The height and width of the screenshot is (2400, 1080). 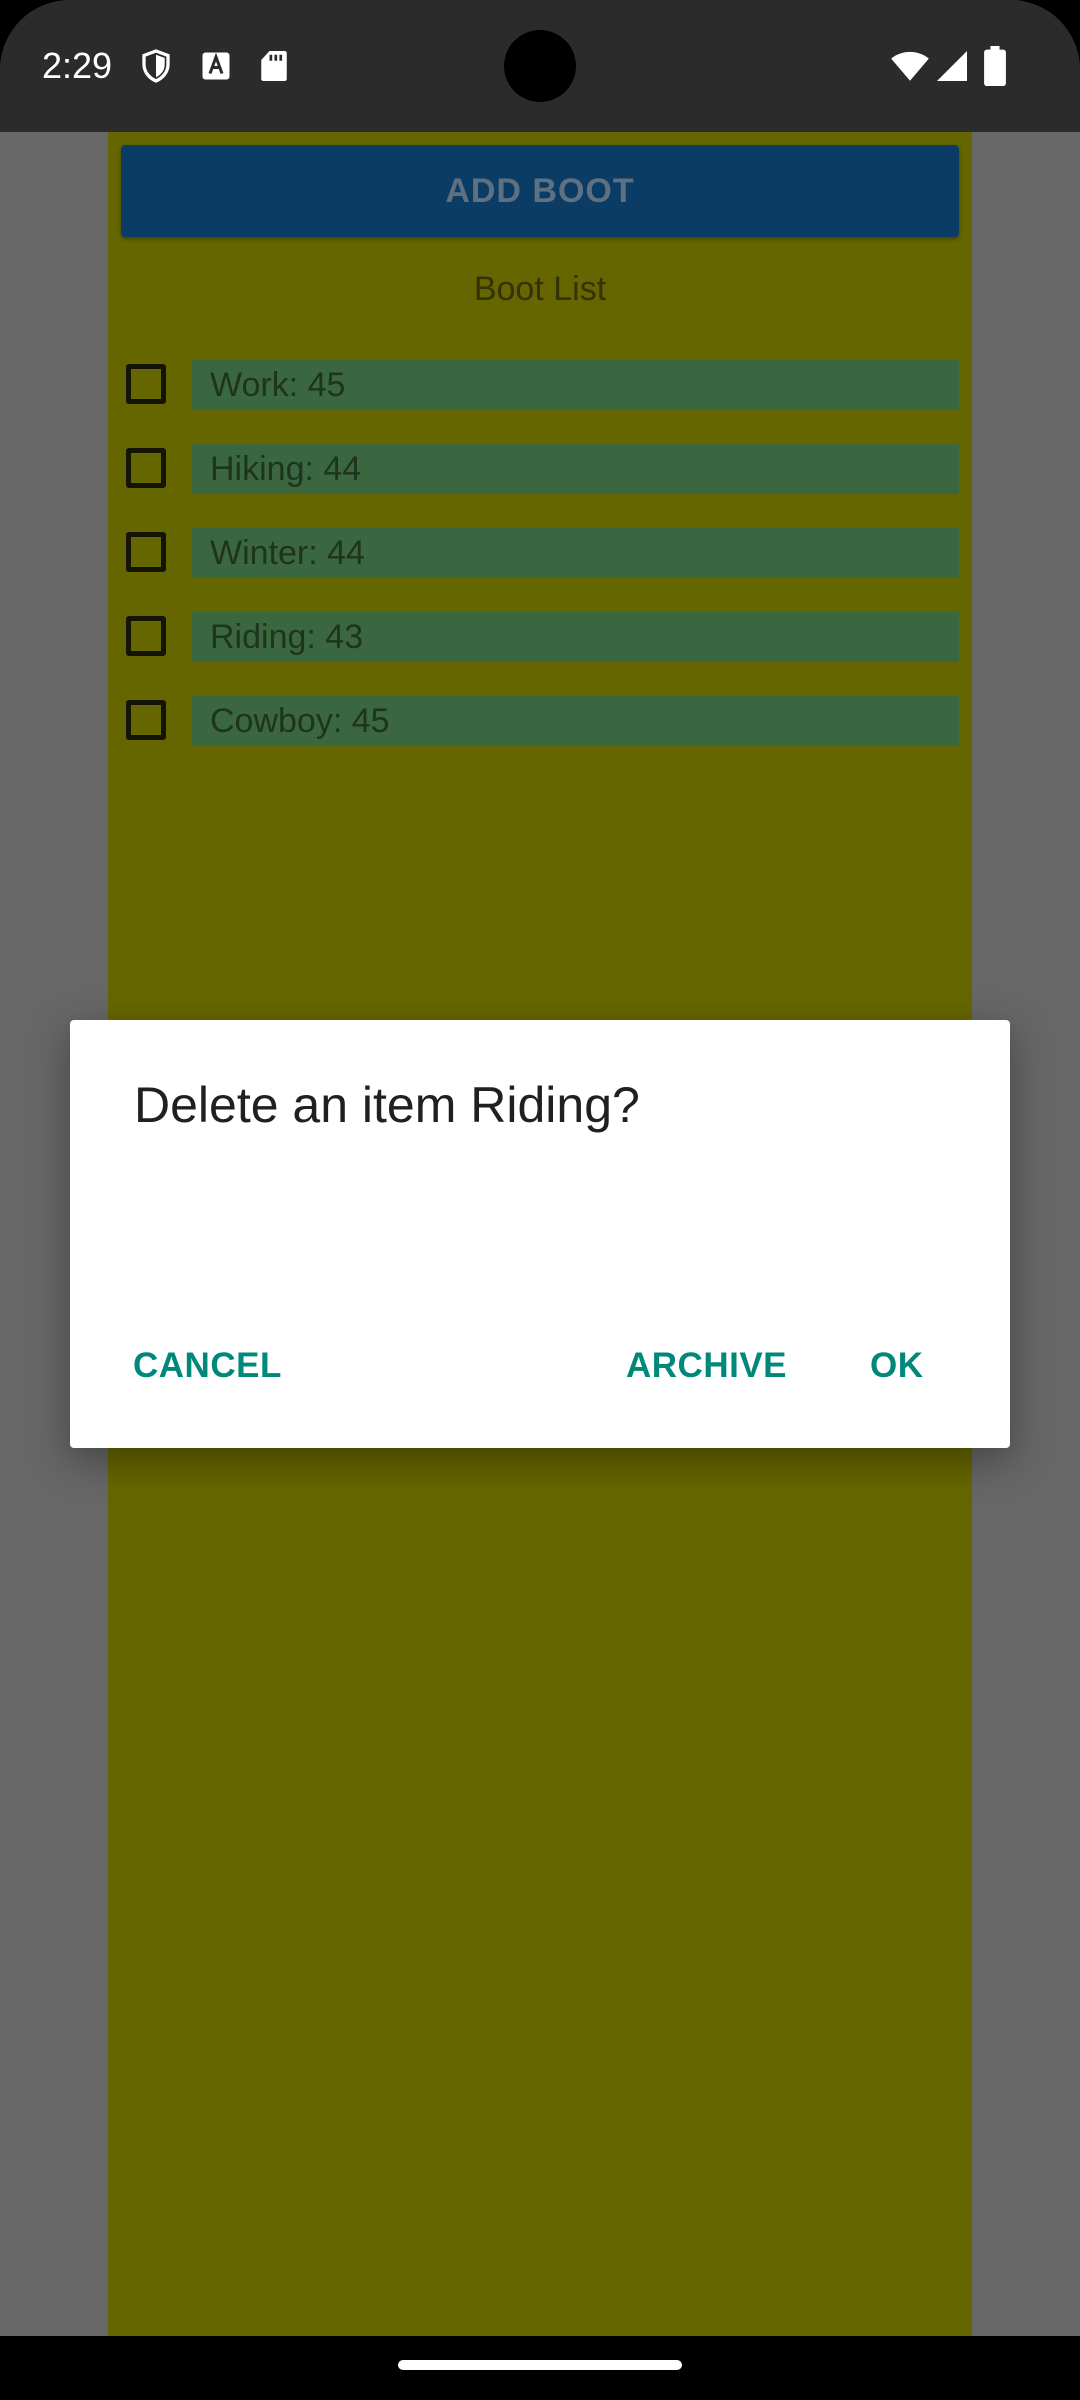 I want to click on status-bar: 2:29, so click(x=540, y=66).